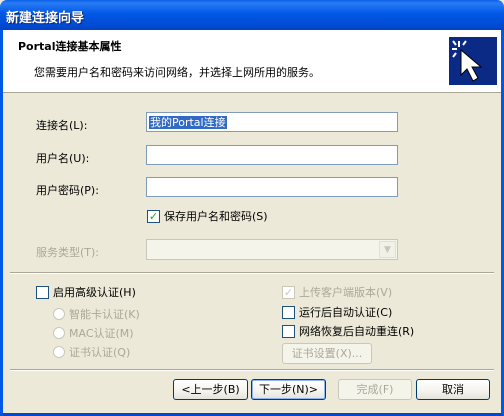 This screenshot has width=504, height=416. I want to click on enable-advanced-auth-checkbox: 启用高级认证(H), so click(86, 292).